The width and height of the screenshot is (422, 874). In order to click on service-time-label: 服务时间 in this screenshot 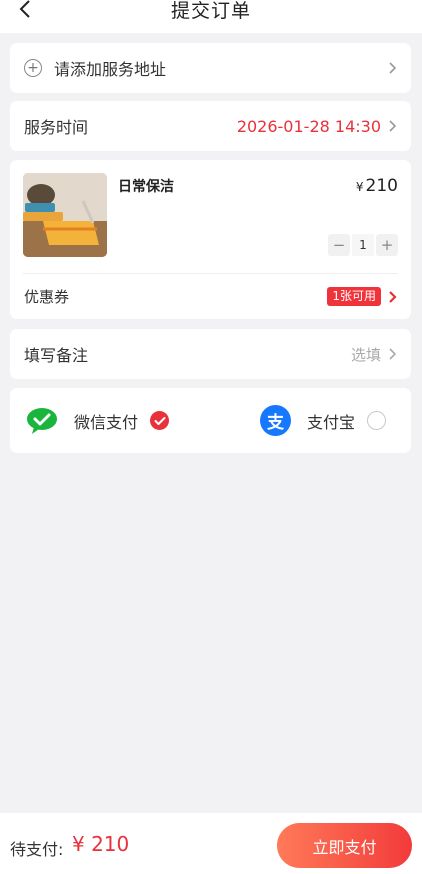, I will do `click(56, 127)`.